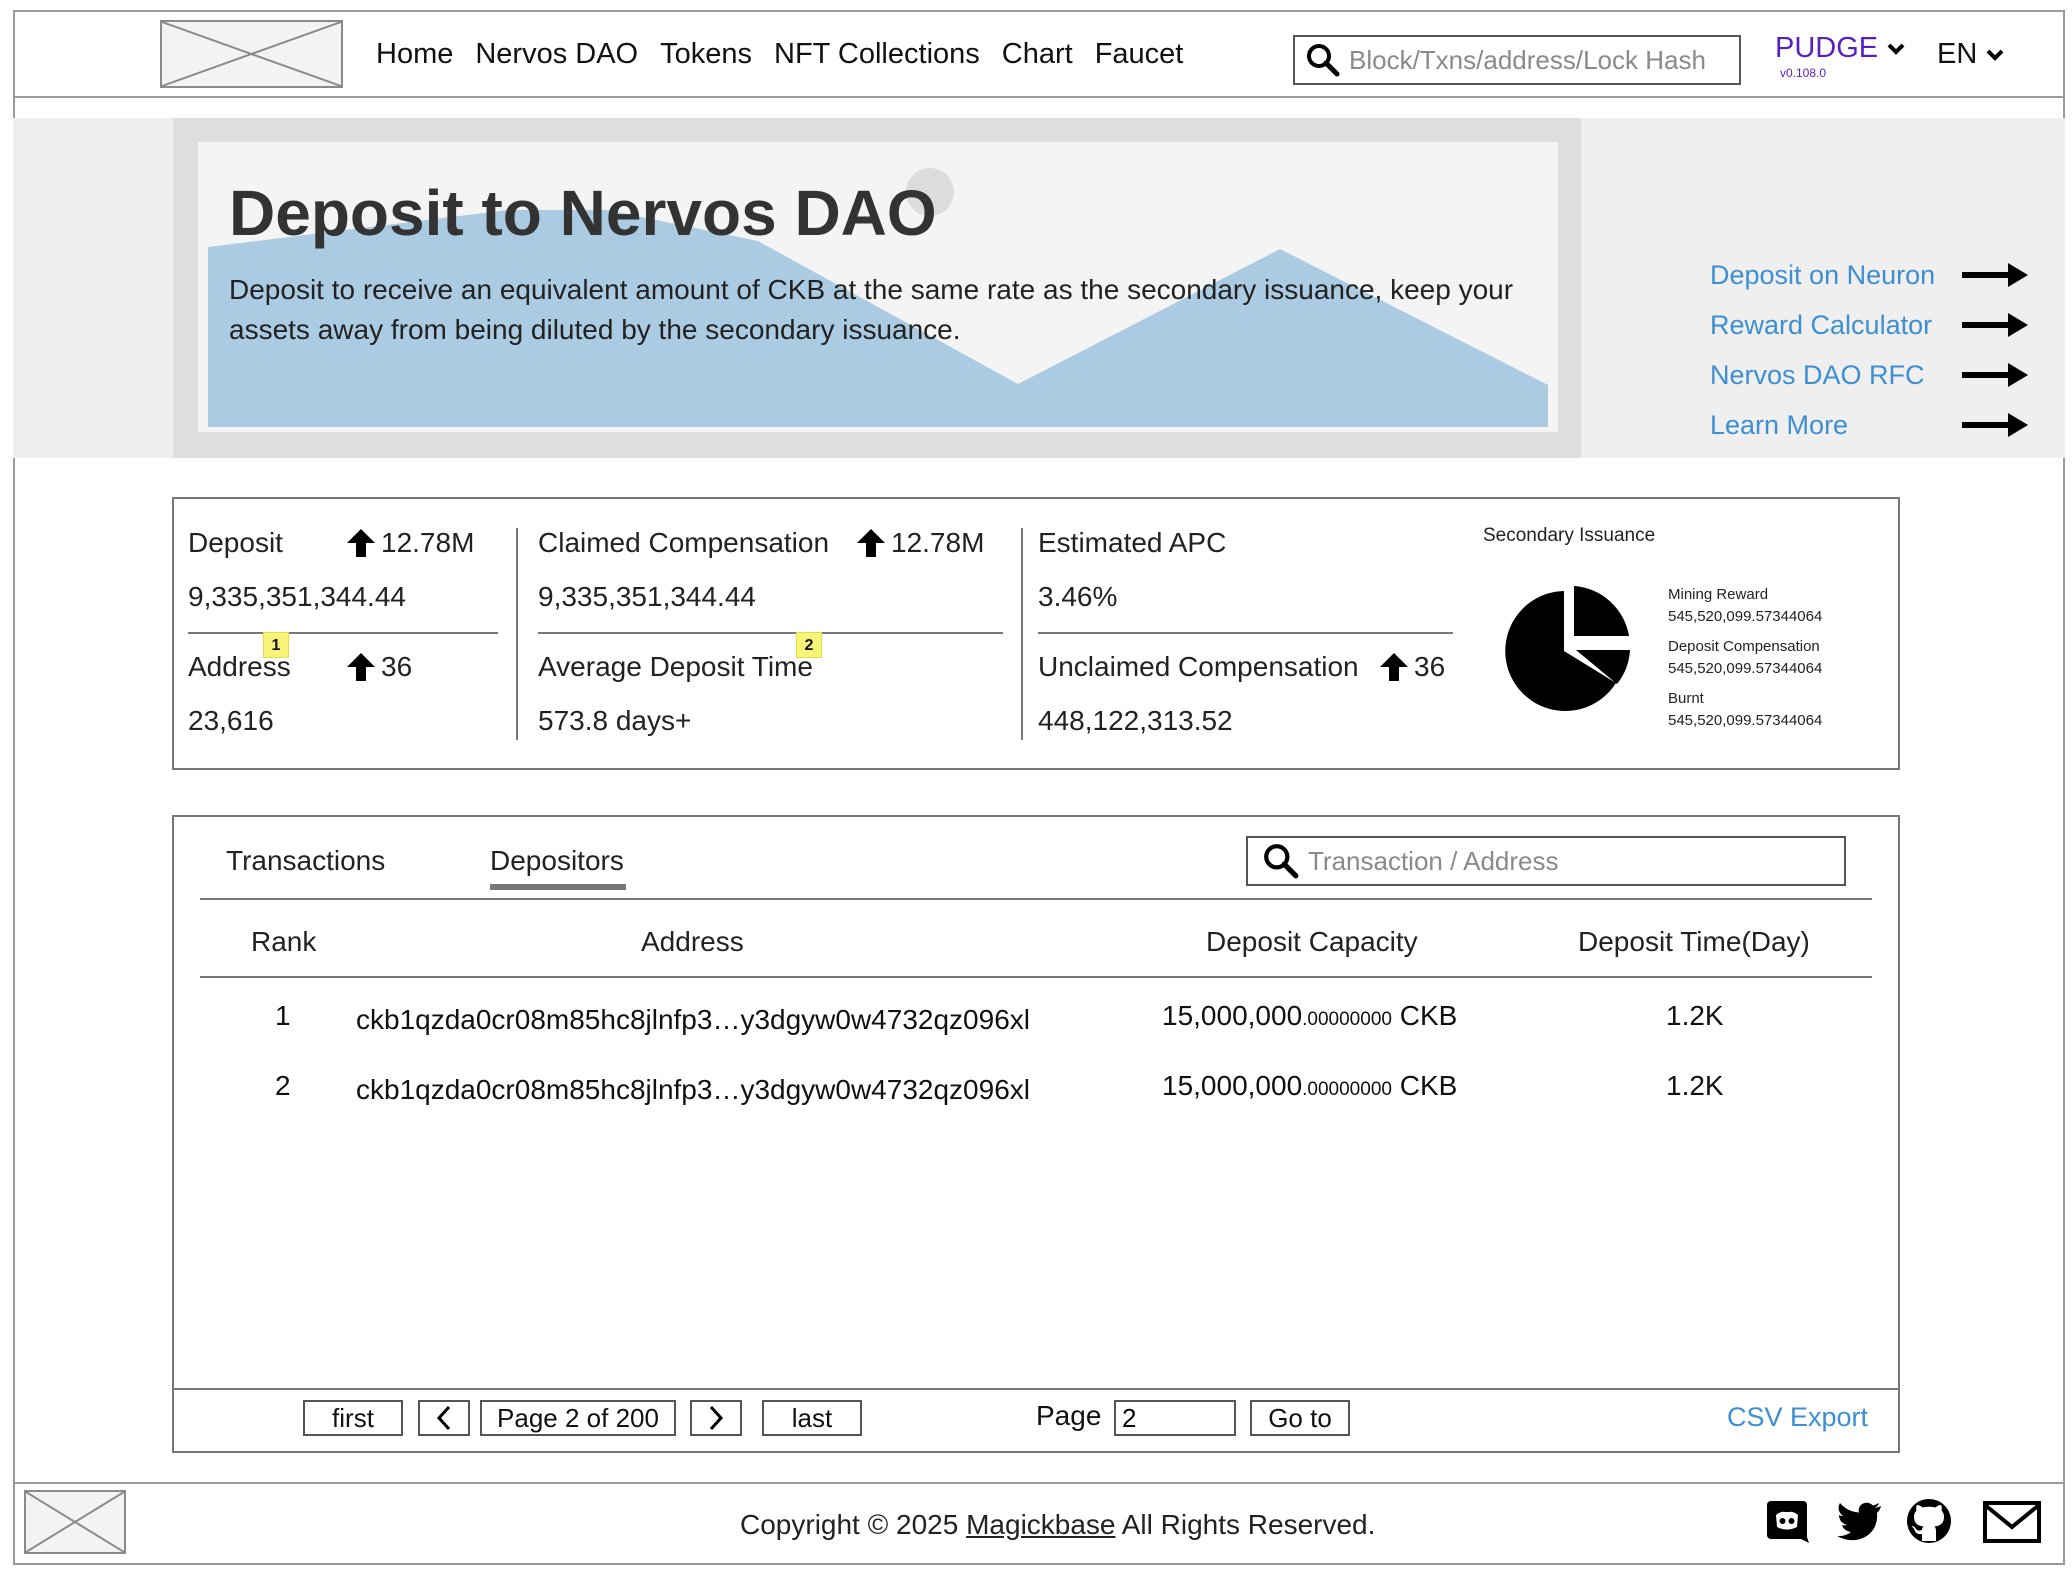 This screenshot has width=2072, height=1570. Describe the element at coordinates (305, 861) in the screenshot. I see `tab-transactions: Transactions` at that location.